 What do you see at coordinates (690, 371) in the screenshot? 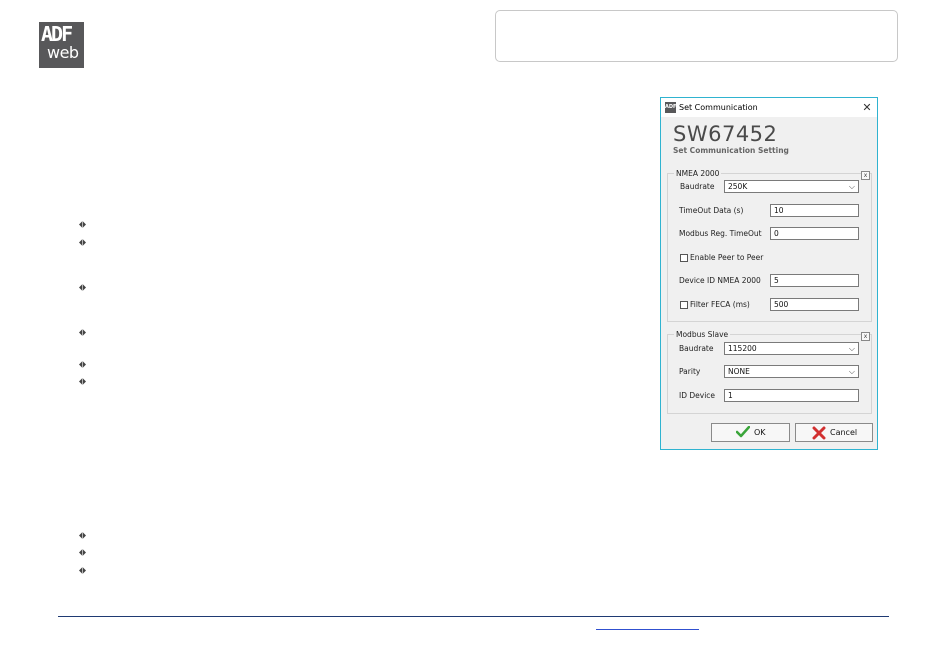
I see `parity-label: Parity` at bounding box center [690, 371].